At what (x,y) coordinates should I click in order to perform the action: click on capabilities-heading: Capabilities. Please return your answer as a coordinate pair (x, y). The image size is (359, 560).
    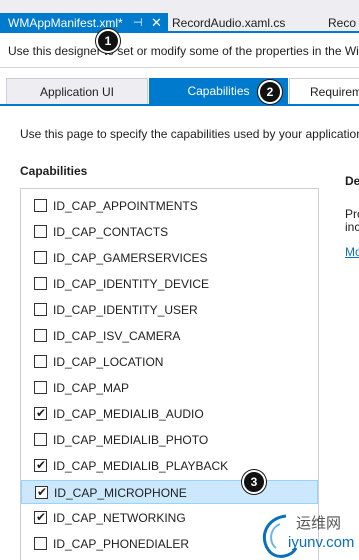
    Looking at the image, I should click on (54, 171).